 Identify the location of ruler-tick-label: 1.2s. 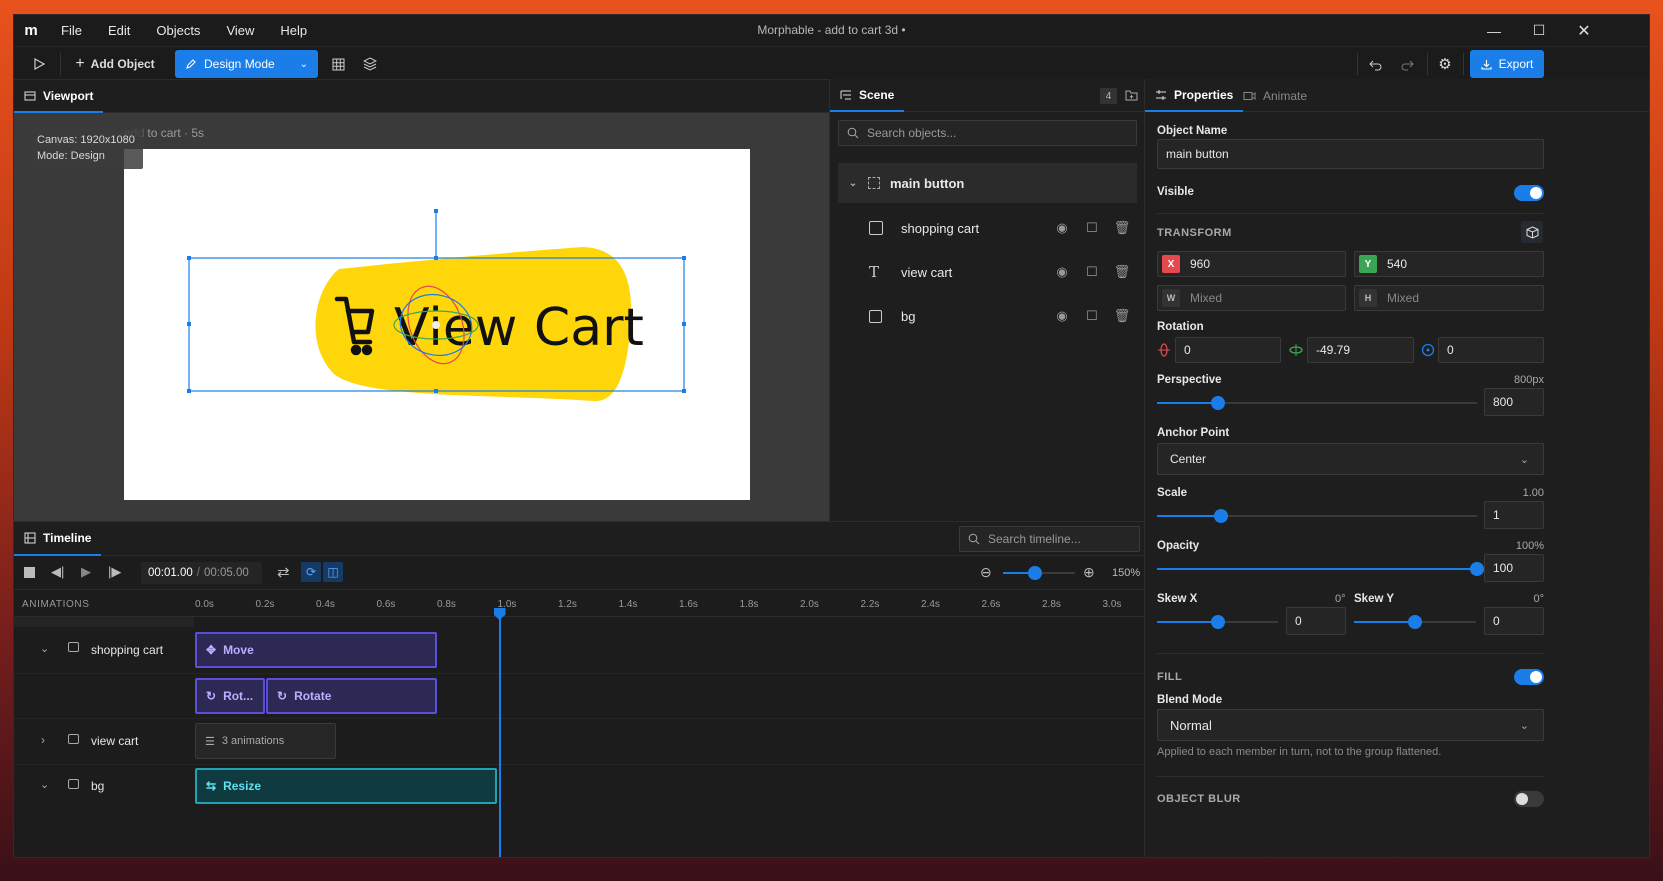
(567, 604).